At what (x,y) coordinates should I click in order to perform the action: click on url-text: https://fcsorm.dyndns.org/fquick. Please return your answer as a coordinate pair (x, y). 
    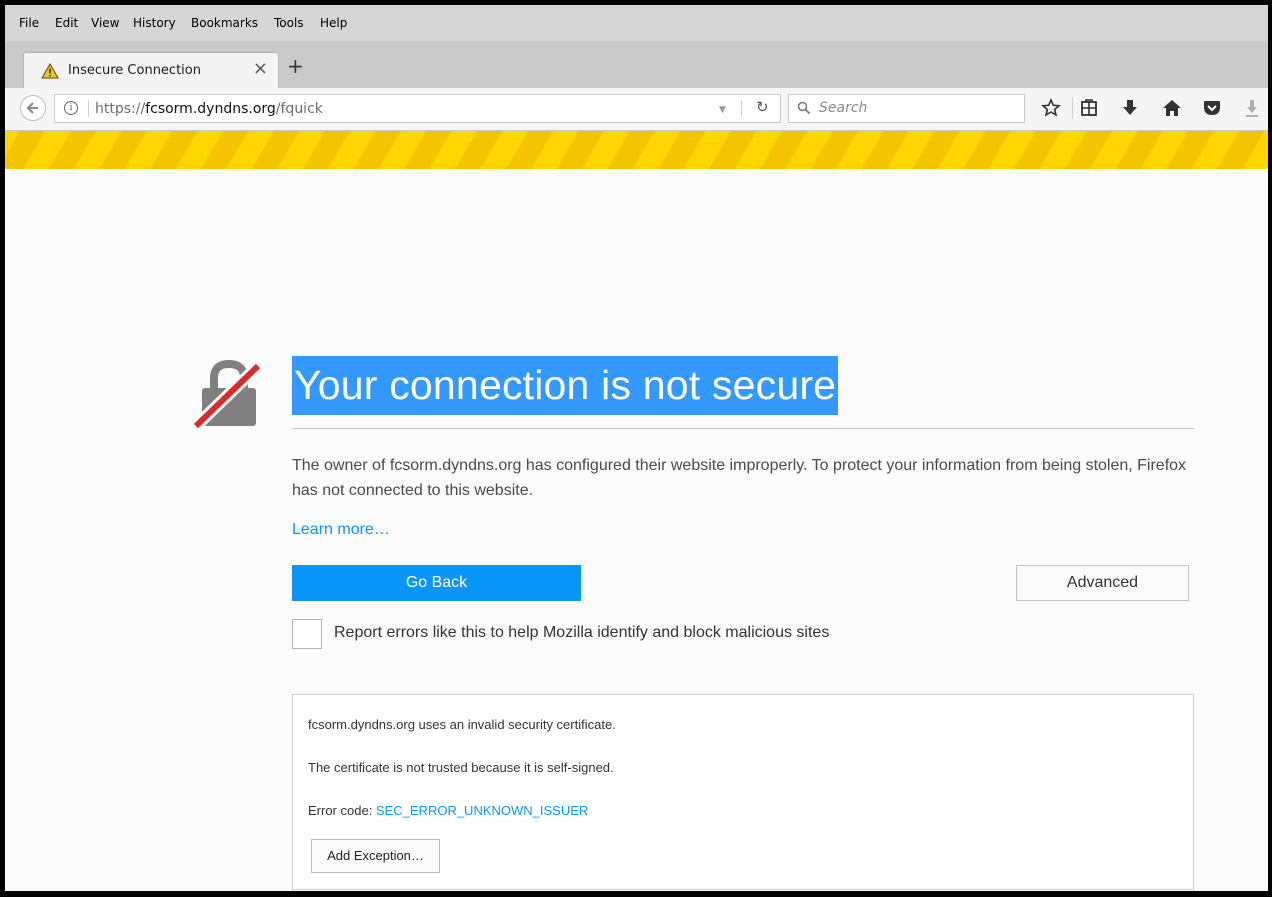
    Looking at the image, I should click on (209, 109).